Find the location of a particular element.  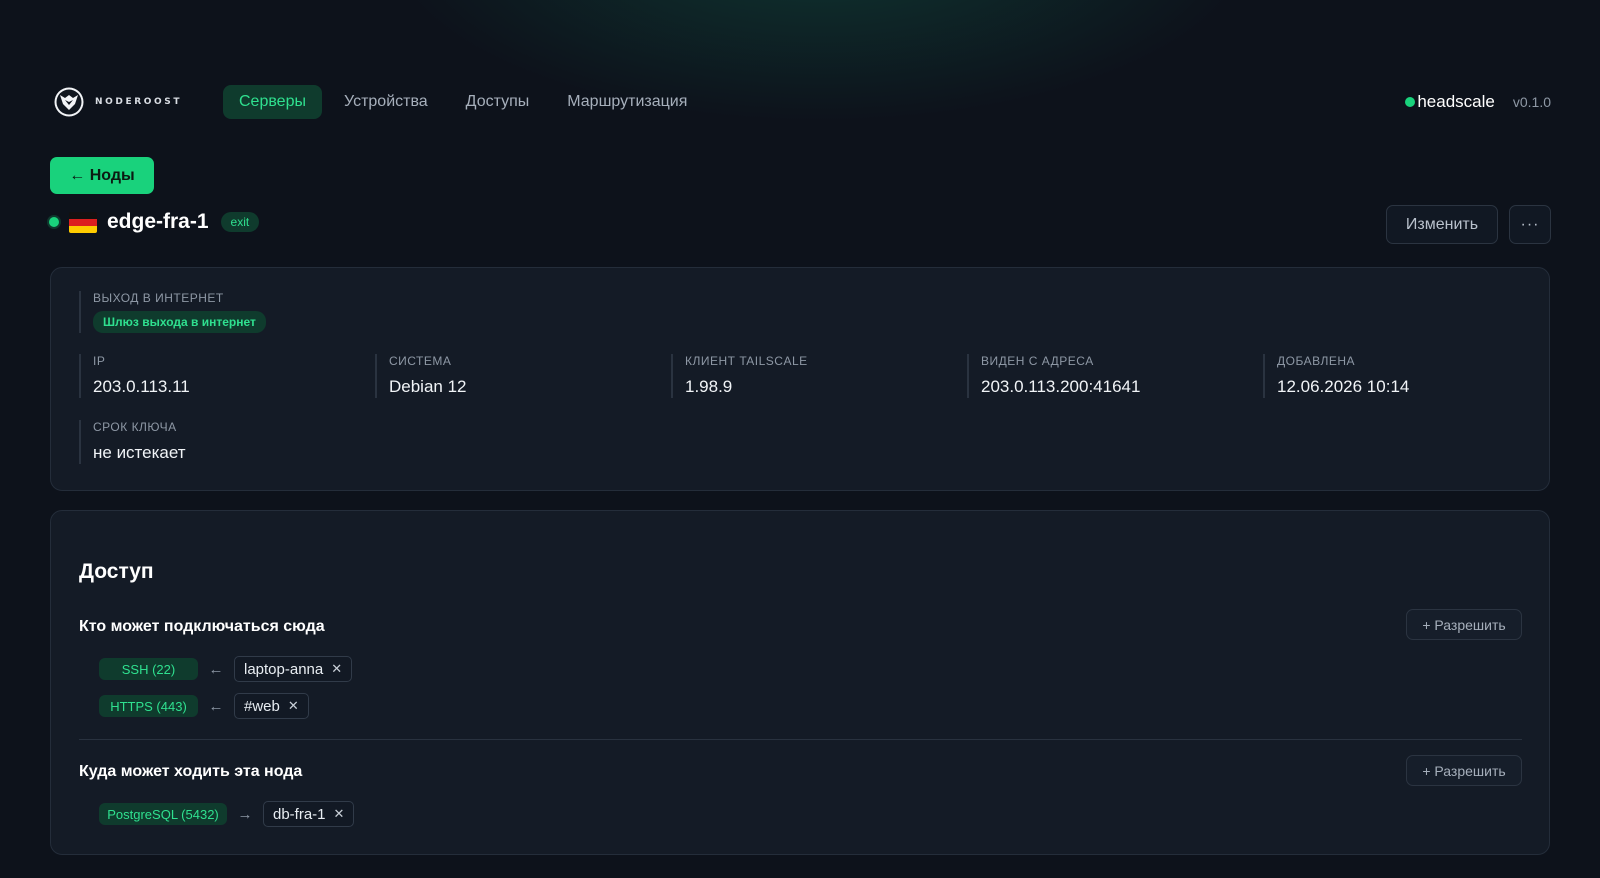

online-status-dot is located at coordinates (54, 222).